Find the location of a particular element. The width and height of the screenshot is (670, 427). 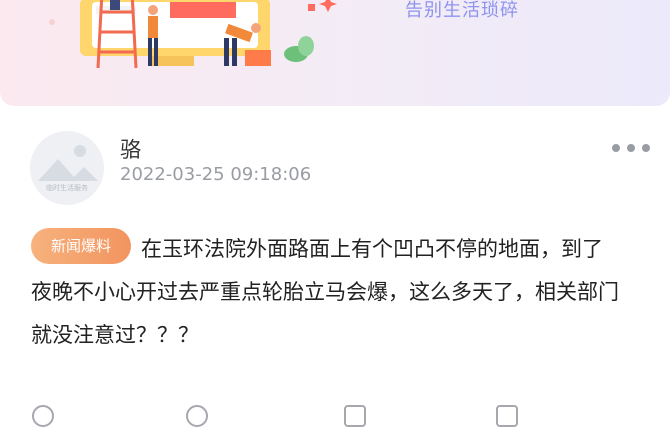

avatar-caption: 临时生活服务 is located at coordinates (67, 188).